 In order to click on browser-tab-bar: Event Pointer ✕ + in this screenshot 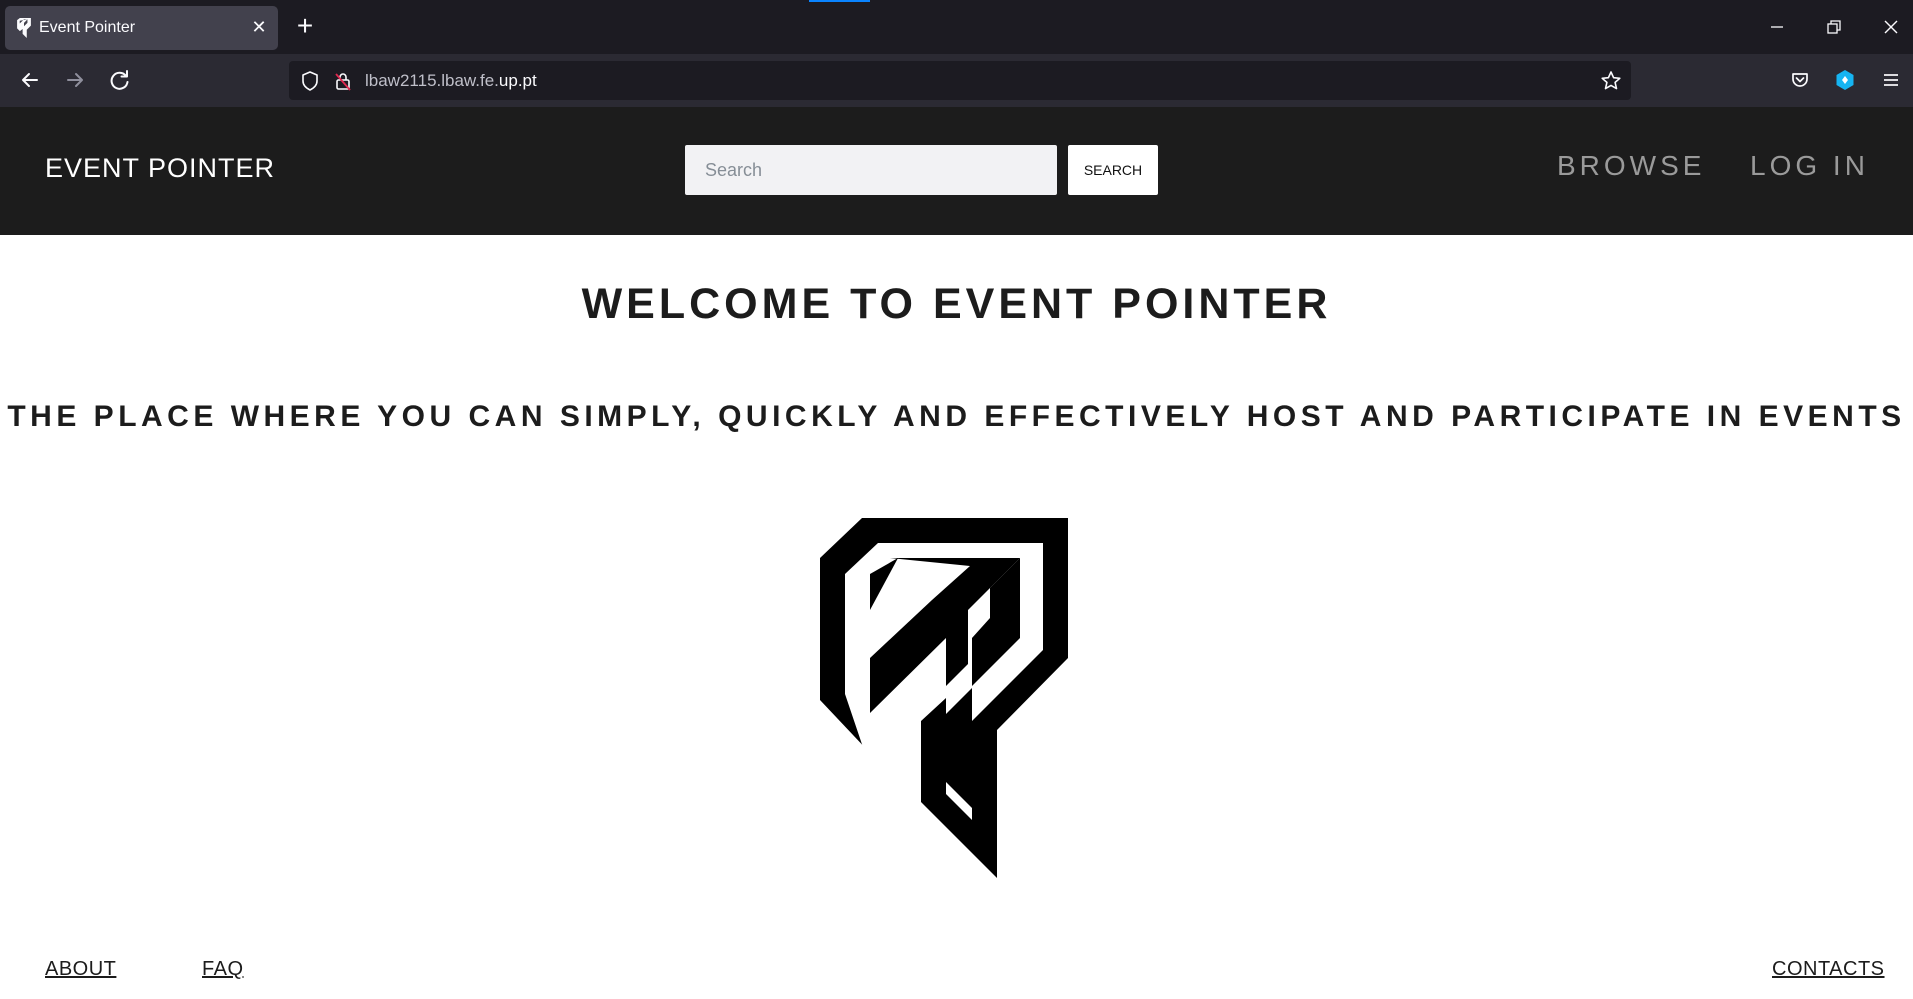, I will do `click(956, 27)`.